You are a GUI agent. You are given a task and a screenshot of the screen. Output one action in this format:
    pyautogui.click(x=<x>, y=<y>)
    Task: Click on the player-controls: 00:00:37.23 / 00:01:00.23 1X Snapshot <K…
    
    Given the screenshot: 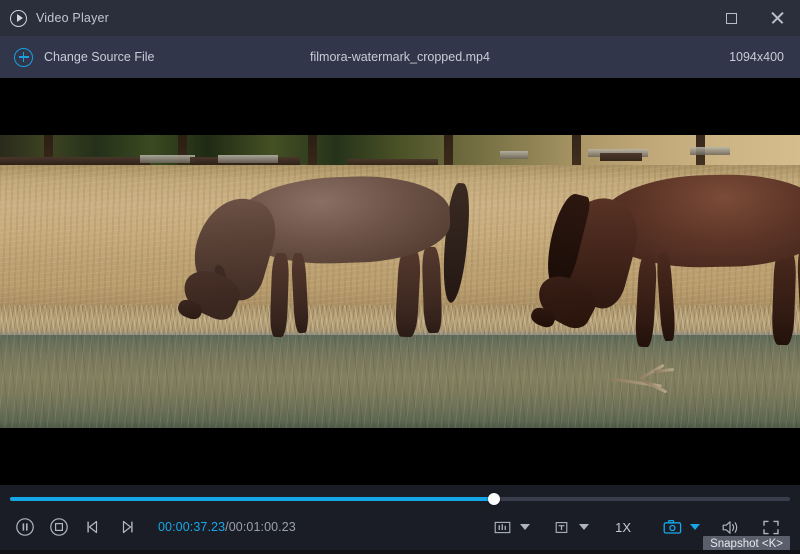 What is the action you would take?
    pyautogui.click(x=400, y=519)
    